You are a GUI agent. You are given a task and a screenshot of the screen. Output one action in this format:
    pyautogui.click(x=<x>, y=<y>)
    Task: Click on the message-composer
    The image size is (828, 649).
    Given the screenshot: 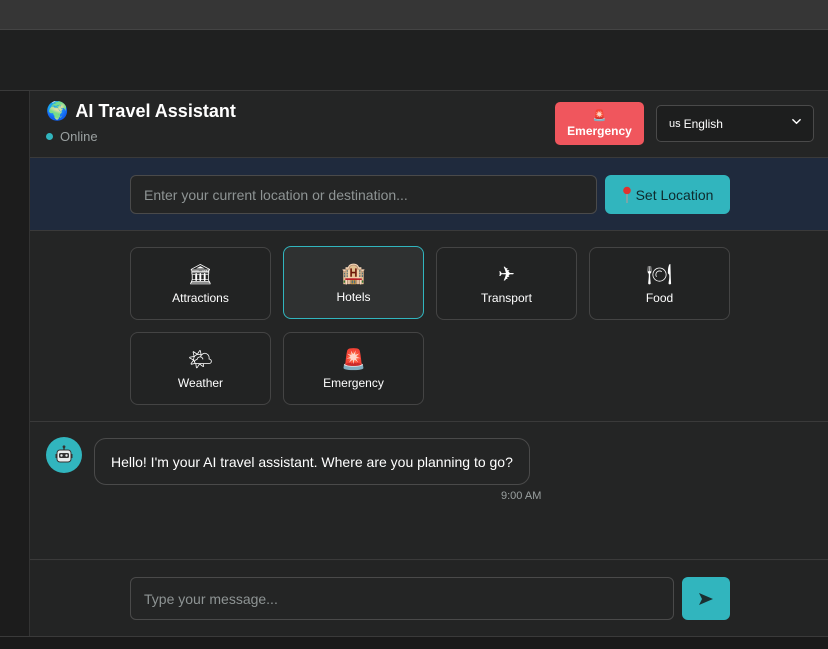 What is the action you would take?
    pyautogui.click(x=429, y=598)
    